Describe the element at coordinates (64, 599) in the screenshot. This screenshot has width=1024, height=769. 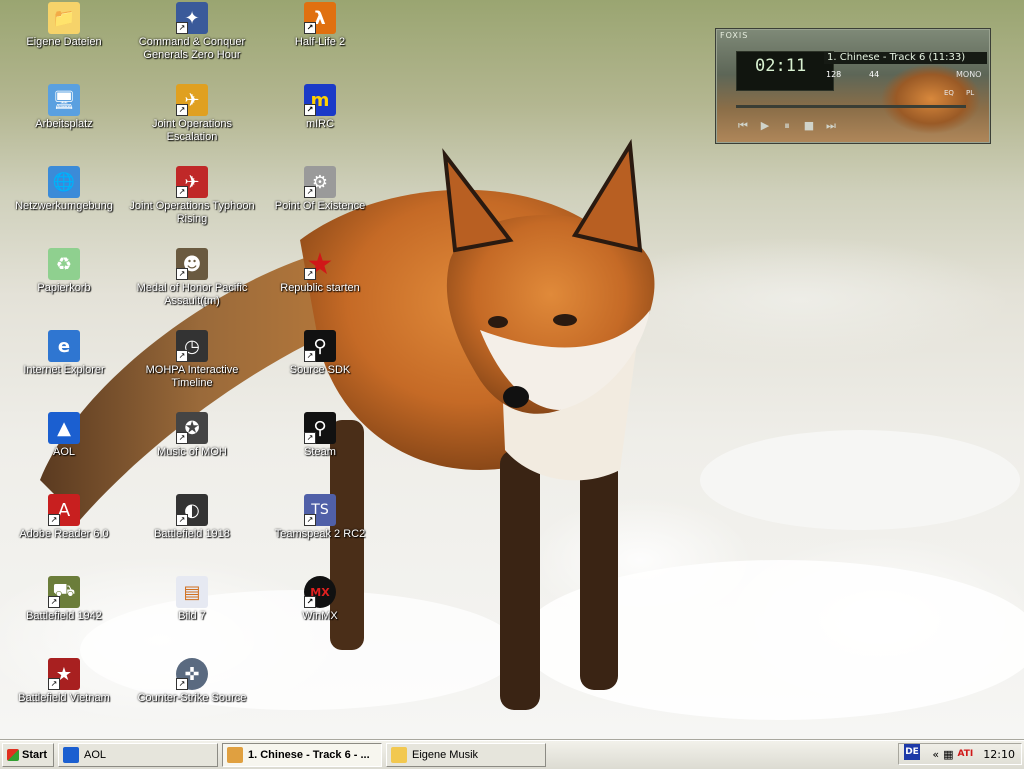
I see `desktop-icon-battlefield-1942: ⛟ ↗ Battlefield 1942` at that location.